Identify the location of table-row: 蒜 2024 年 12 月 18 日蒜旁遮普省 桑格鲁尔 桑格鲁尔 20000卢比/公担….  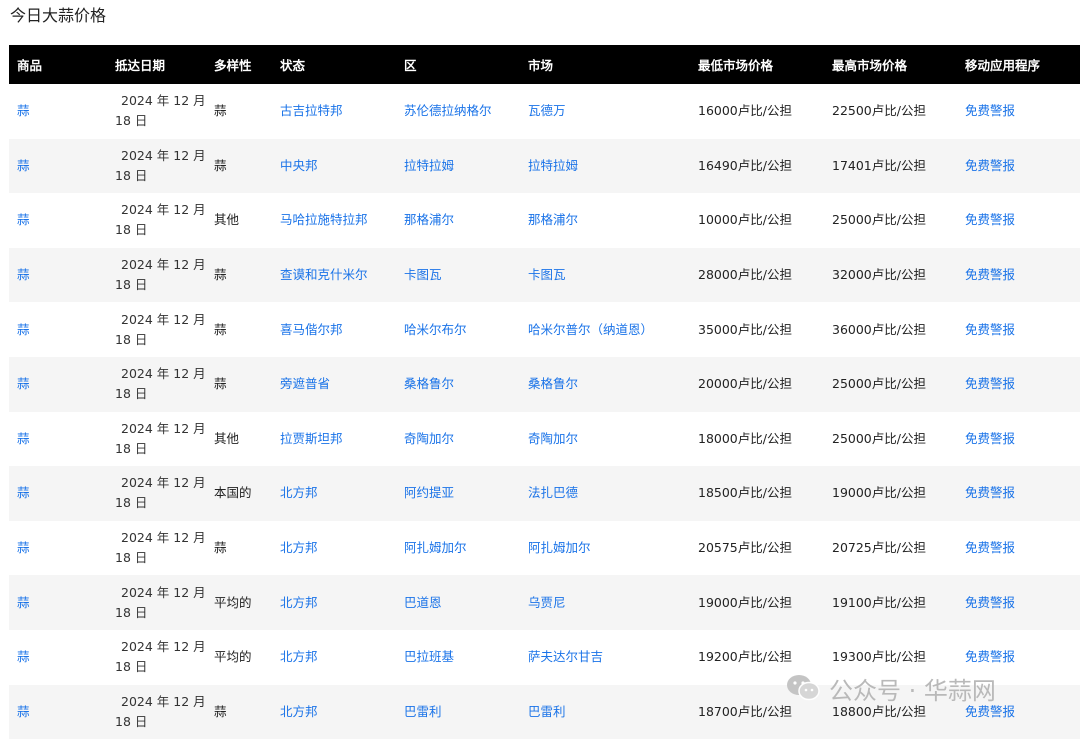
(544, 384).